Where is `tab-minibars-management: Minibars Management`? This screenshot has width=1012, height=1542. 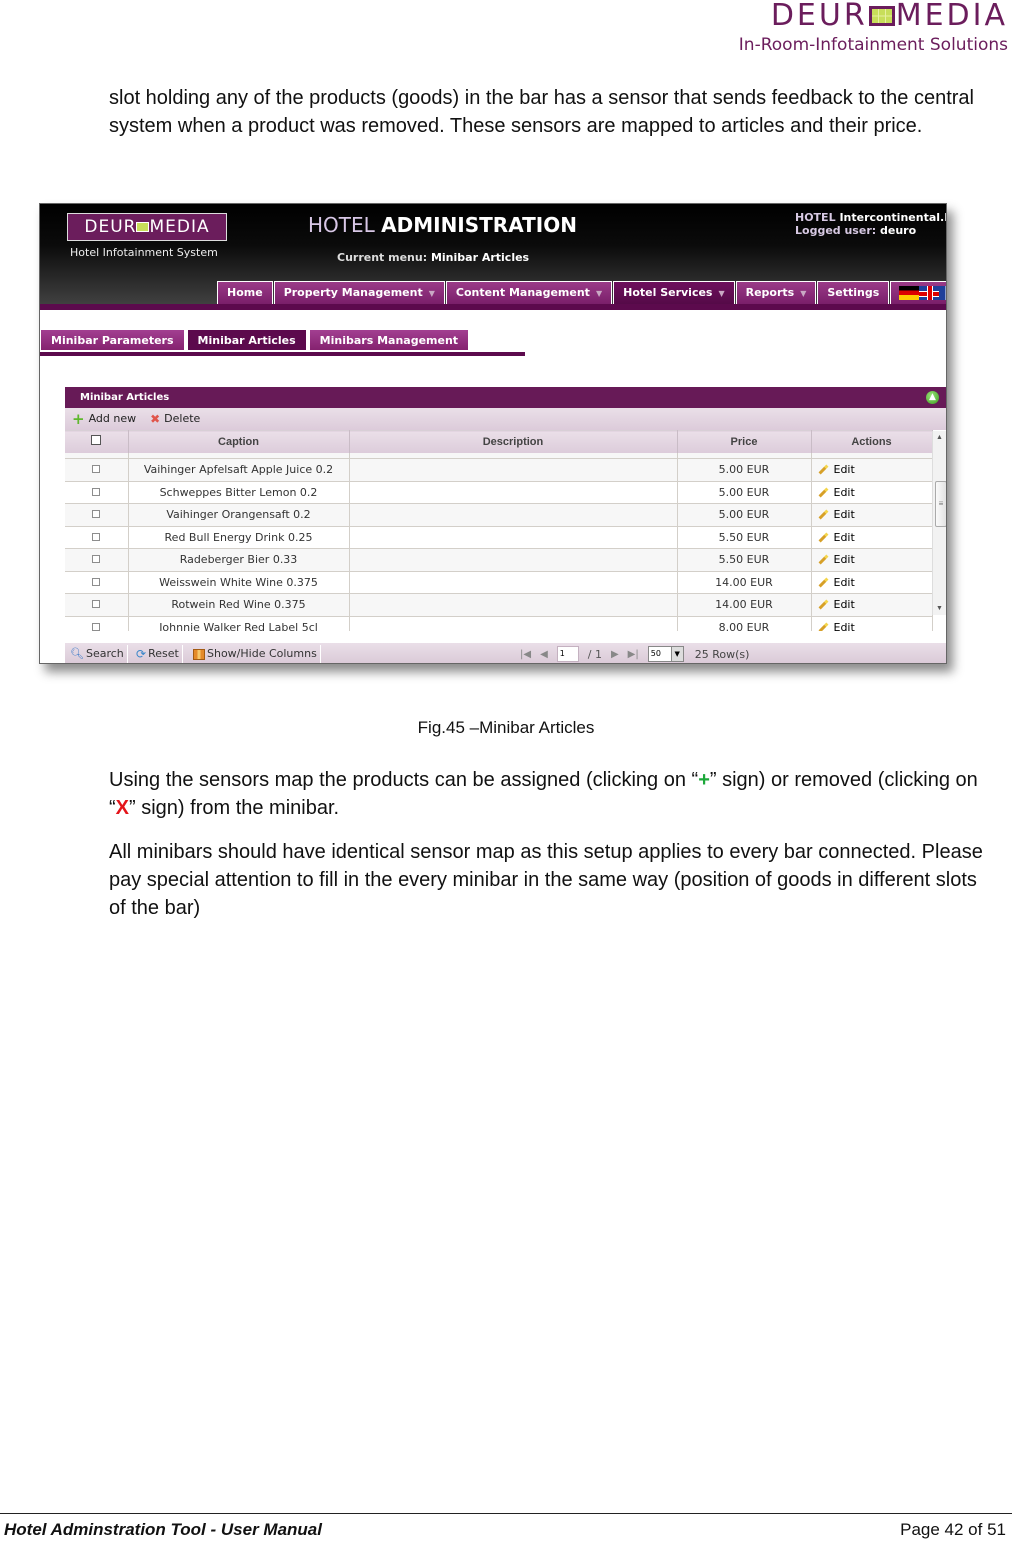 tab-minibars-management: Minibars Management is located at coordinates (389, 340).